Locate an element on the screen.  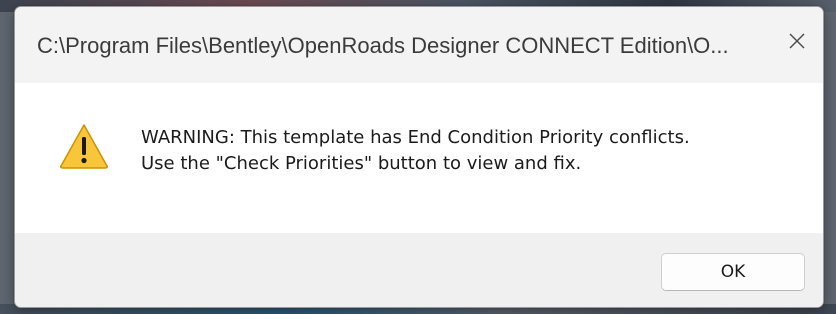
warning-icon is located at coordinates (84, 146).